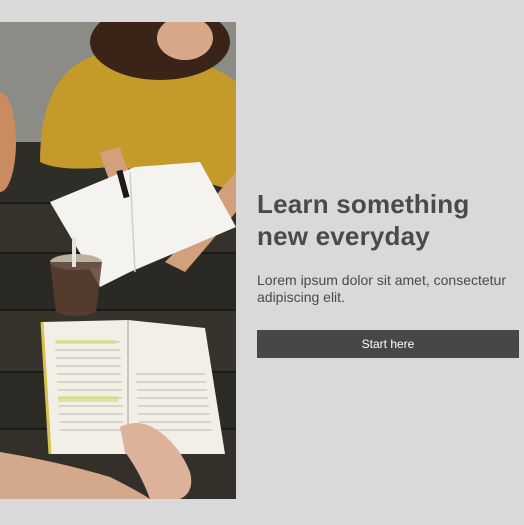 This screenshot has width=524, height=525. What do you see at coordinates (363, 220) in the screenshot?
I see `page-title: Learn something new everyday` at bounding box center [363, 220].